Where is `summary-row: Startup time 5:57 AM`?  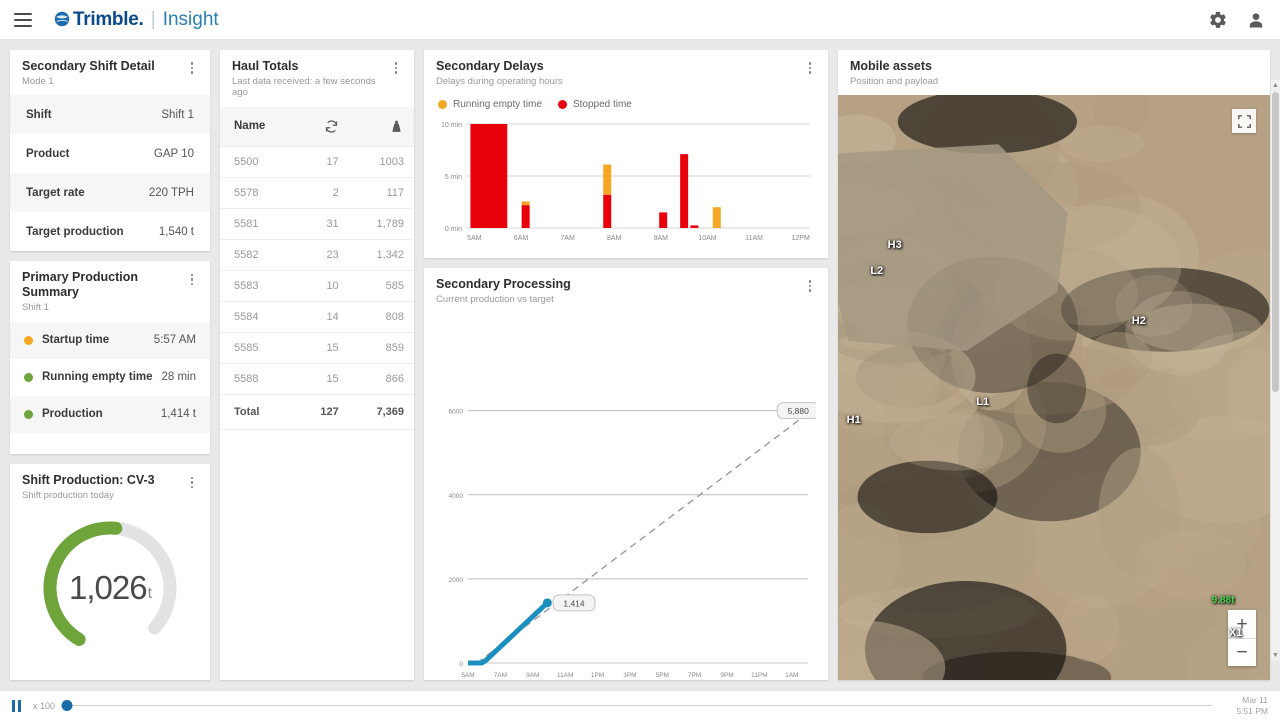
summary-row: Startup time 5:57 AM is located at coordinates (110, 340).